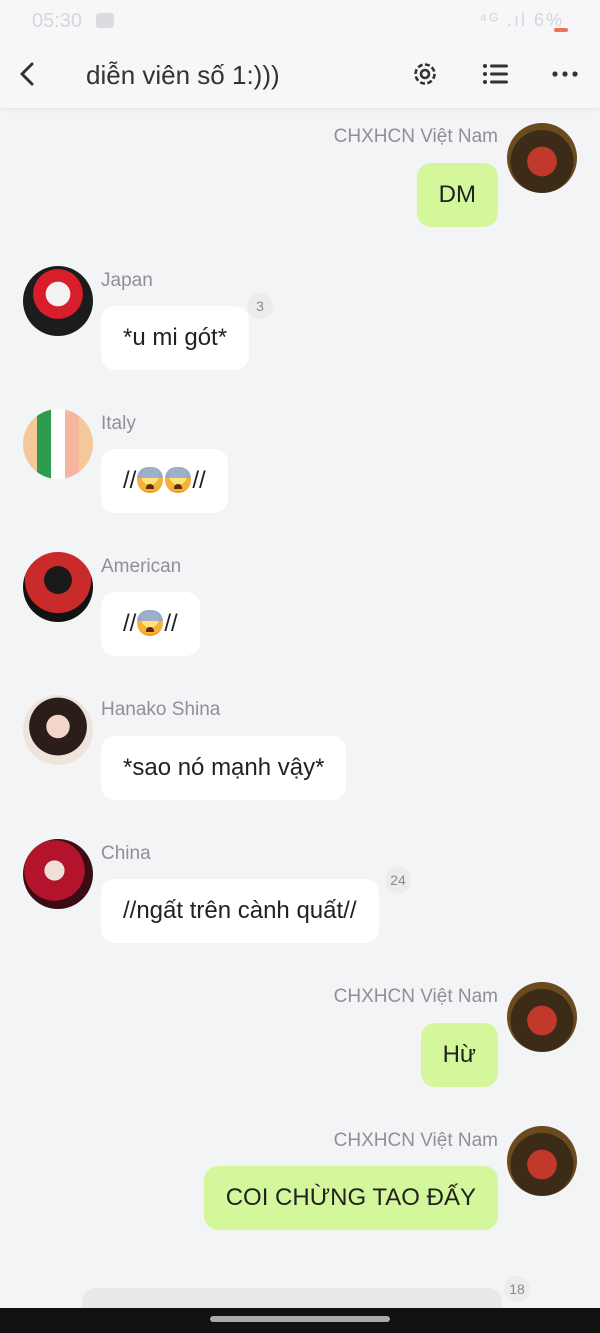 The width and height of the screenshot is (600, 1333). I want to click on more-dots-icon, so click(565, 74).